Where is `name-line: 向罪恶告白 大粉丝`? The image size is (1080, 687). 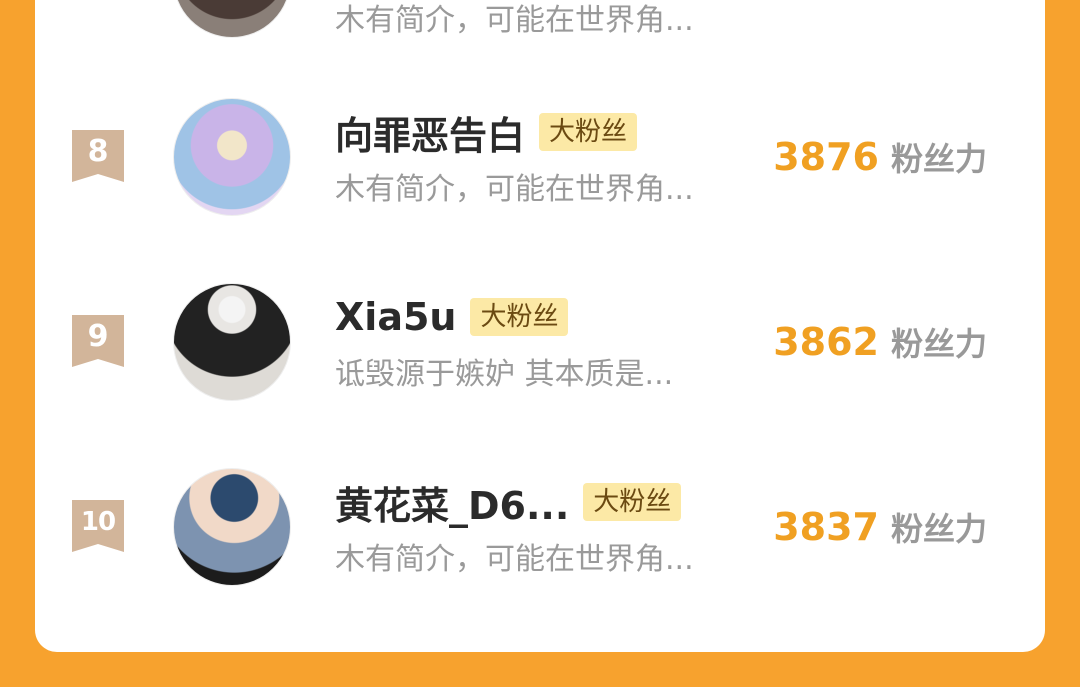 name-line: 向罪恶告白 大粉丝 is located at coordinates (486, 133).